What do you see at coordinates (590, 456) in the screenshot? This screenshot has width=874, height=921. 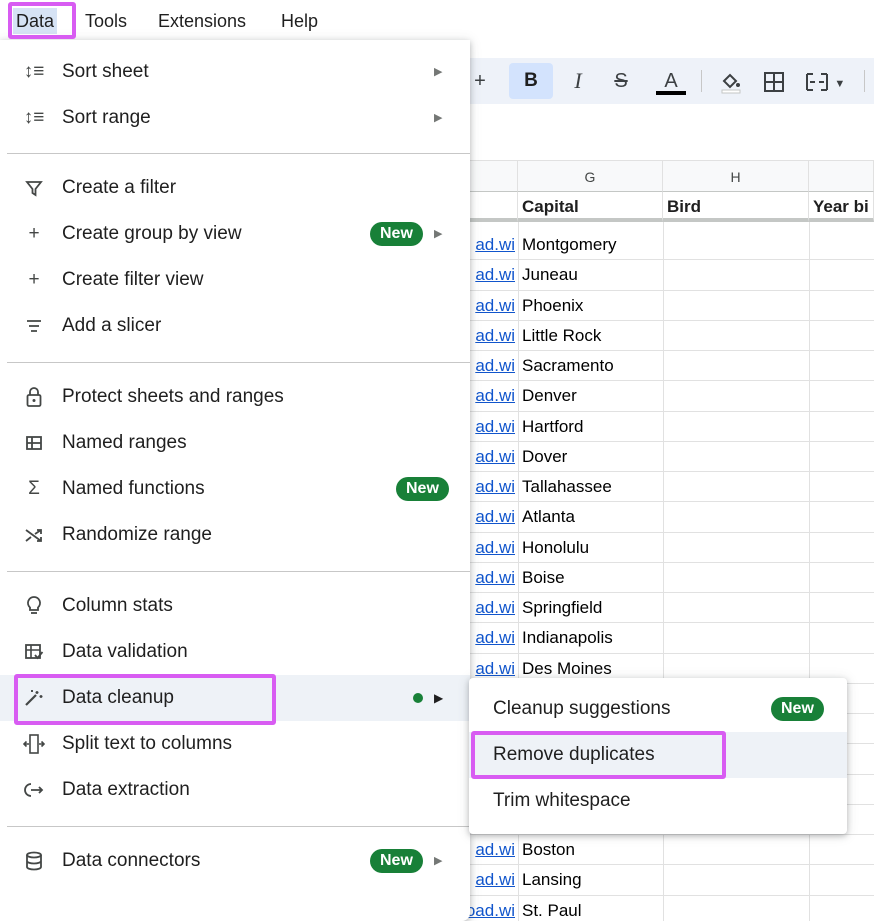 I see `capital-cell: Dover` at bounding box center [590, 456].